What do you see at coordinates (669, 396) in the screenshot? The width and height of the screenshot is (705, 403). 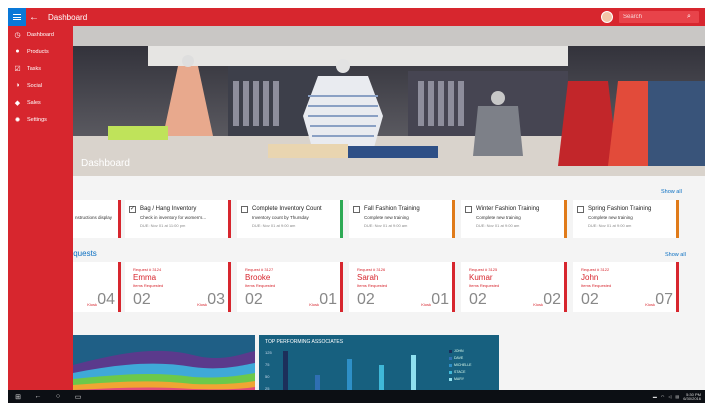 I see `volume-icon: ◁` at bounding box center [669, 396].